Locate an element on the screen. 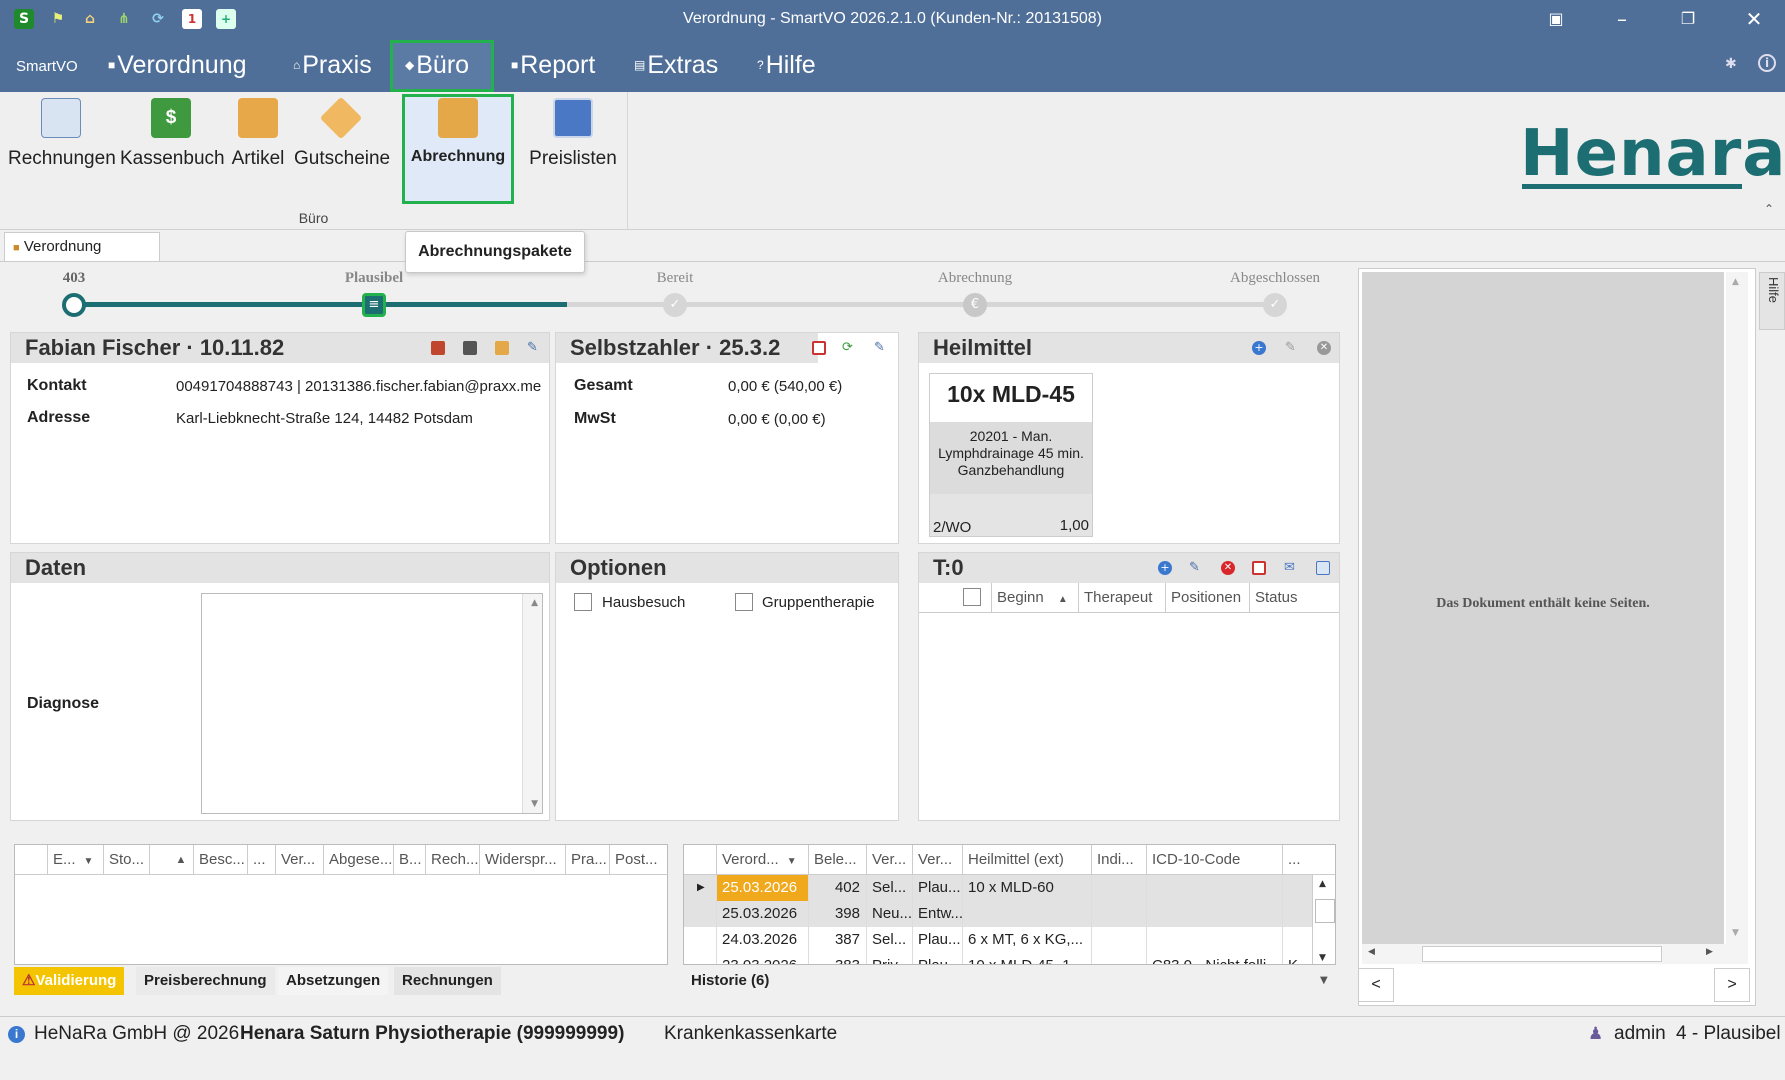 The image size is (1785, 1080). menu-praxis: ⌂Praxis is located at coordinates (332, 65).